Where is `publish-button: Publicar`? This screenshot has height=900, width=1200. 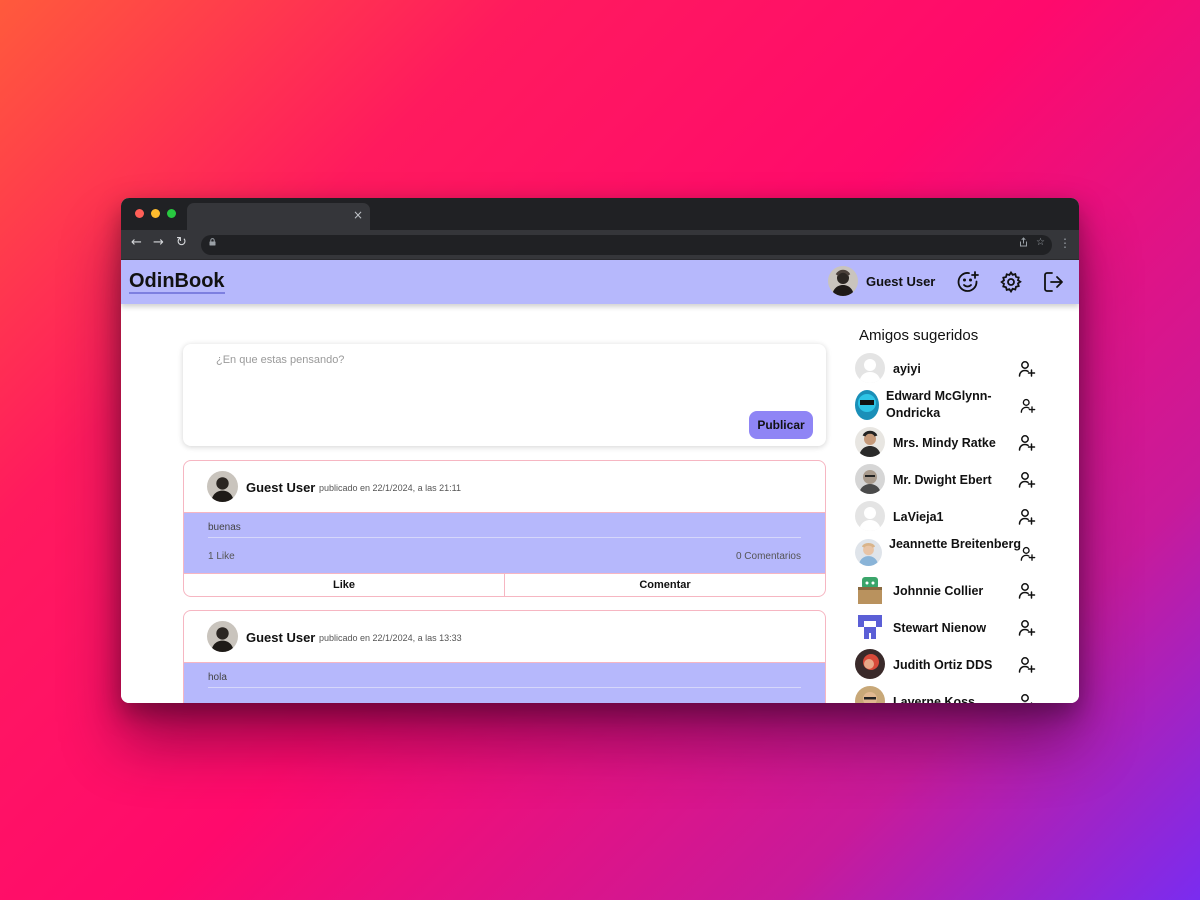 publish-button: Publicar is located at coordinates (781, 425).